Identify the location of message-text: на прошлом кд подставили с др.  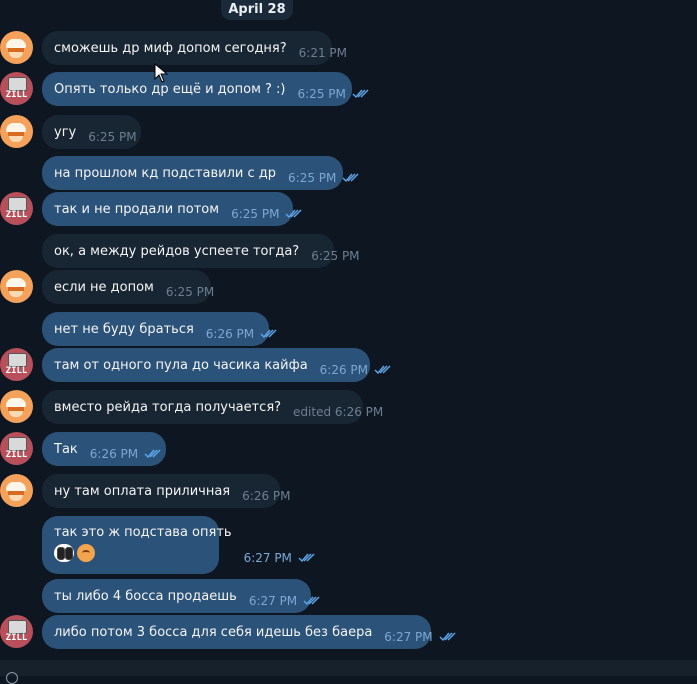
(165, 173).